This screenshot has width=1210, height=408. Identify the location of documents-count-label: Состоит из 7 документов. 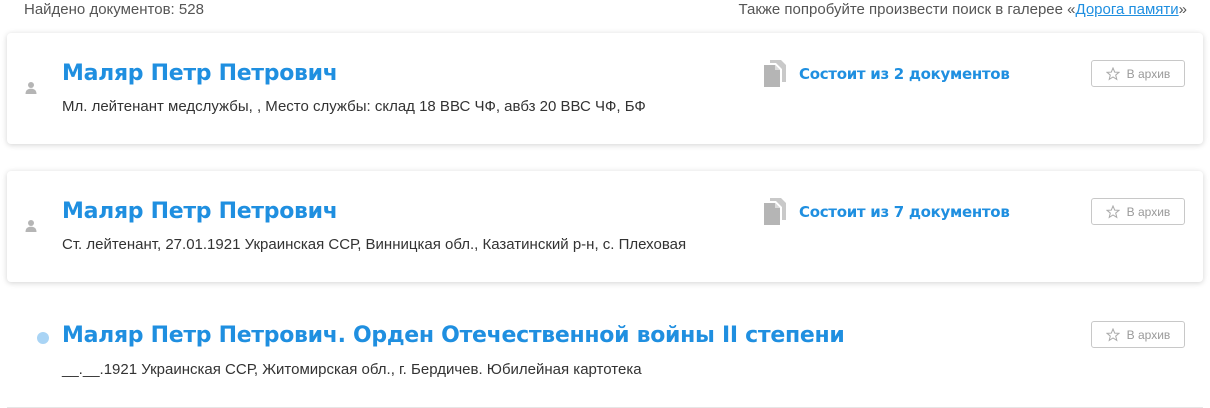
(904, 212).